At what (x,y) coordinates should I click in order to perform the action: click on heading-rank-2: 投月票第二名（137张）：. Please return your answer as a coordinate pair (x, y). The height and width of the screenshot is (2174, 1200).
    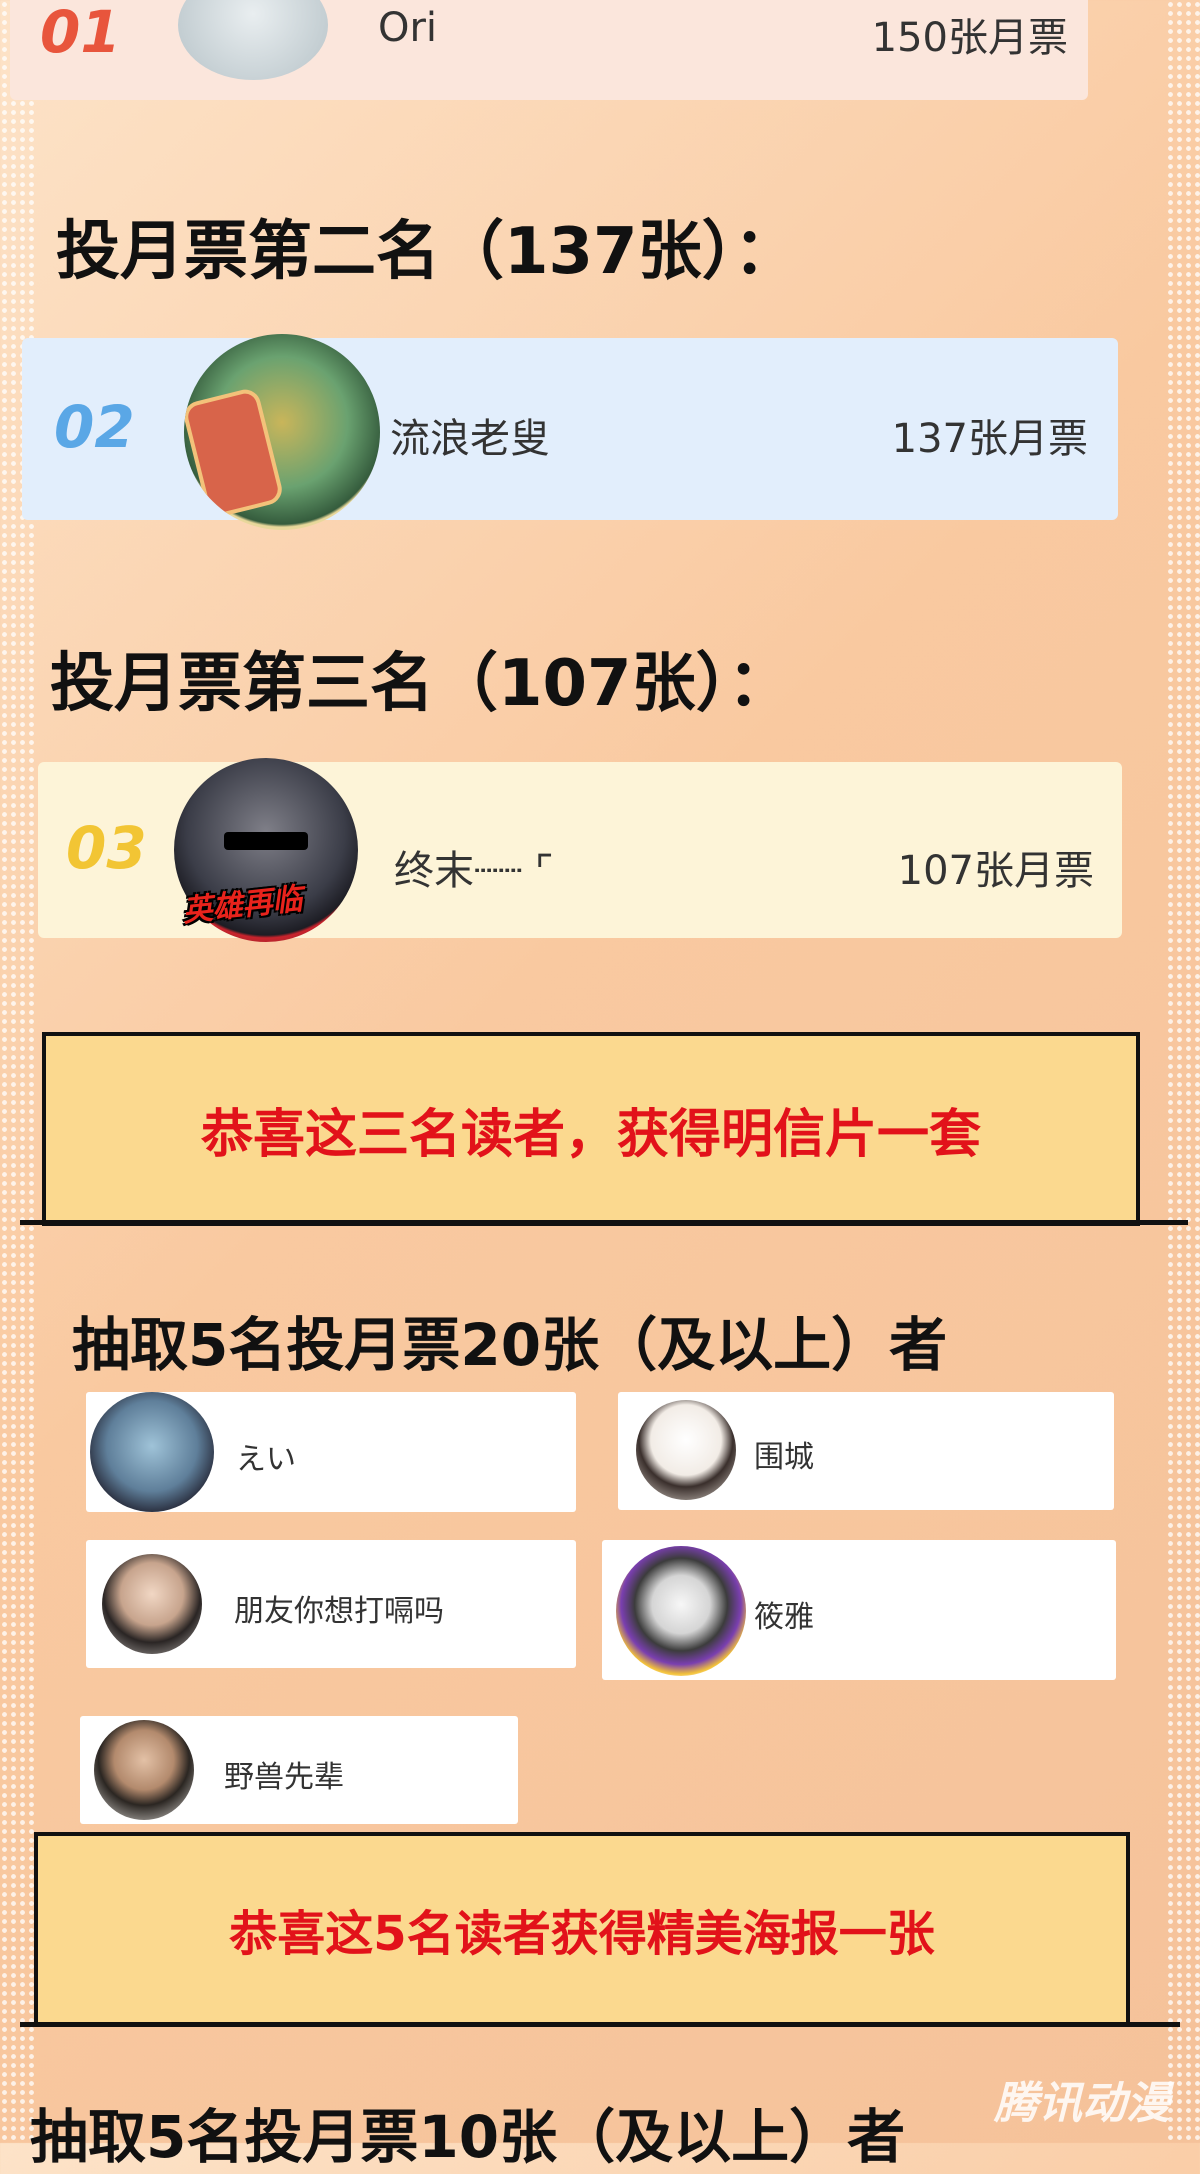
    Looking at the image, I should click on (427, 252).